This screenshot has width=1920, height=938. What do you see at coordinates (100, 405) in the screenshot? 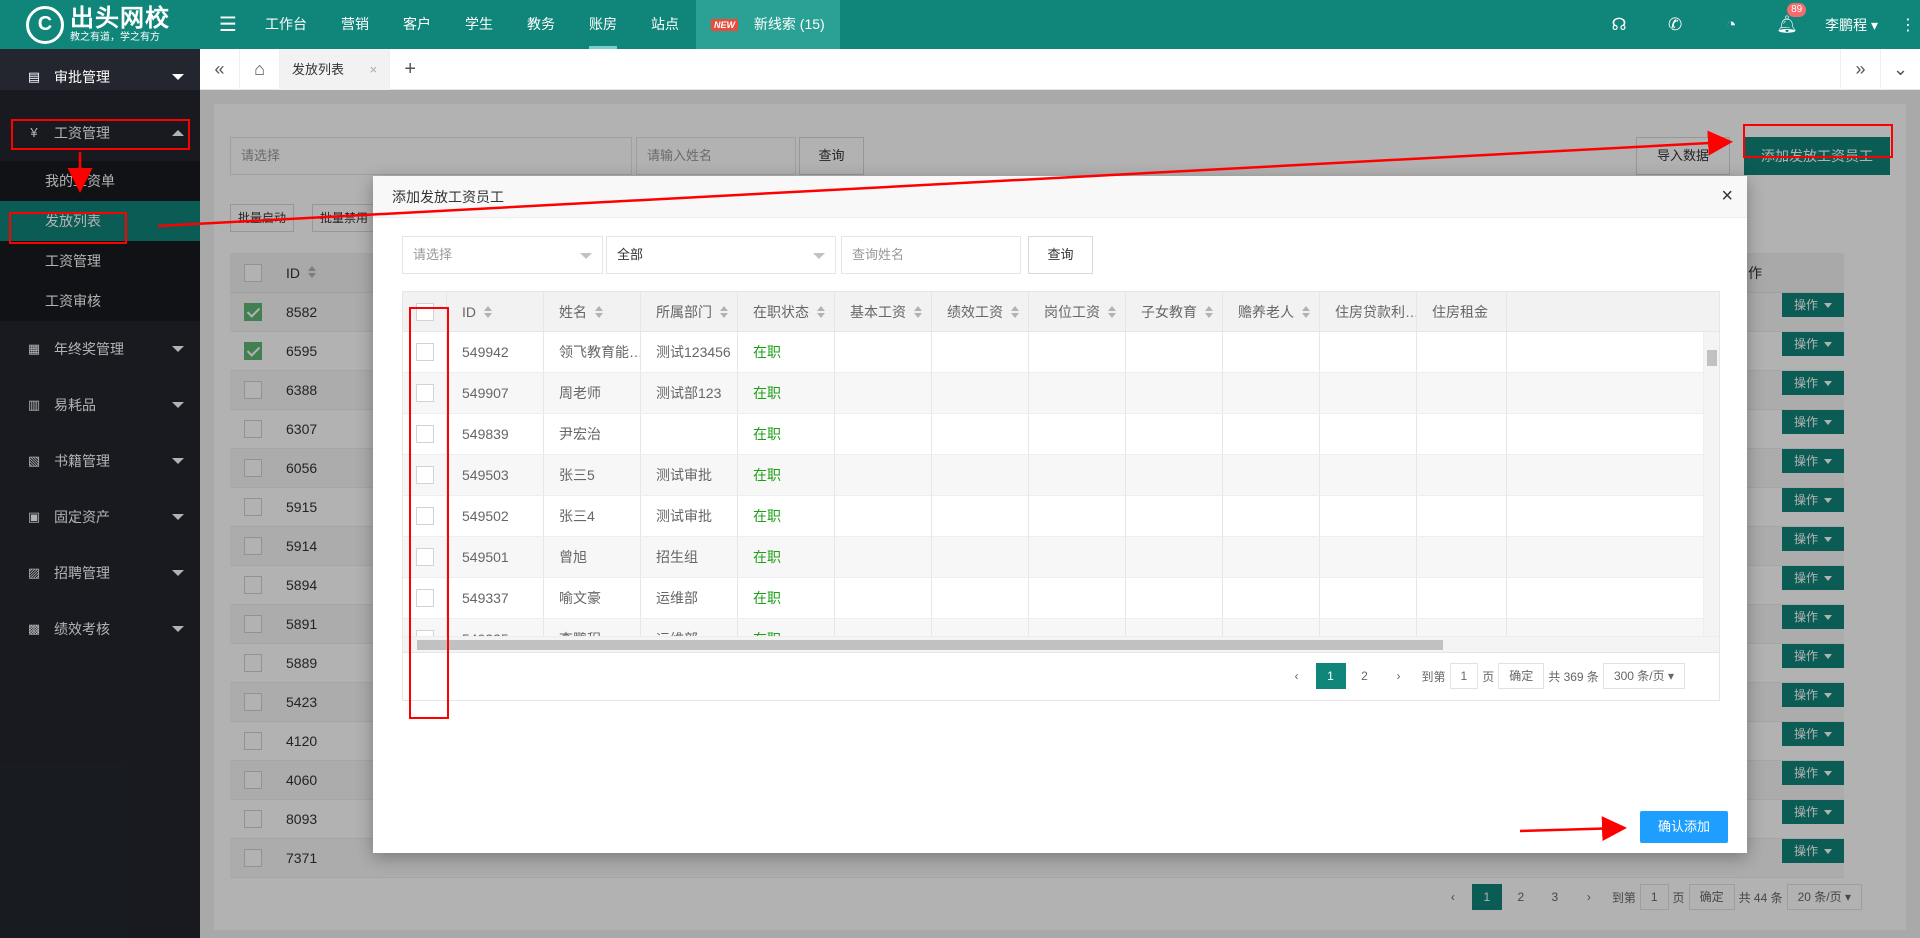
I see `sidebar-group-consumables: ▥ 易耗品` at bounding box center [100, 405].